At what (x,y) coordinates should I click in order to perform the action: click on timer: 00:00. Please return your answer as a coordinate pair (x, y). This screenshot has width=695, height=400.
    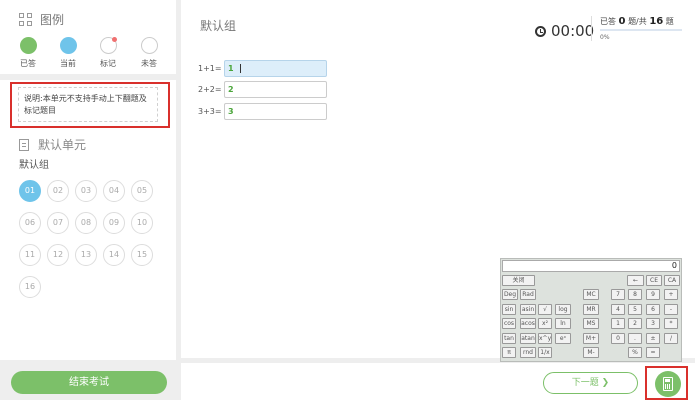
    Looking at the image, I should click on (564, 31).